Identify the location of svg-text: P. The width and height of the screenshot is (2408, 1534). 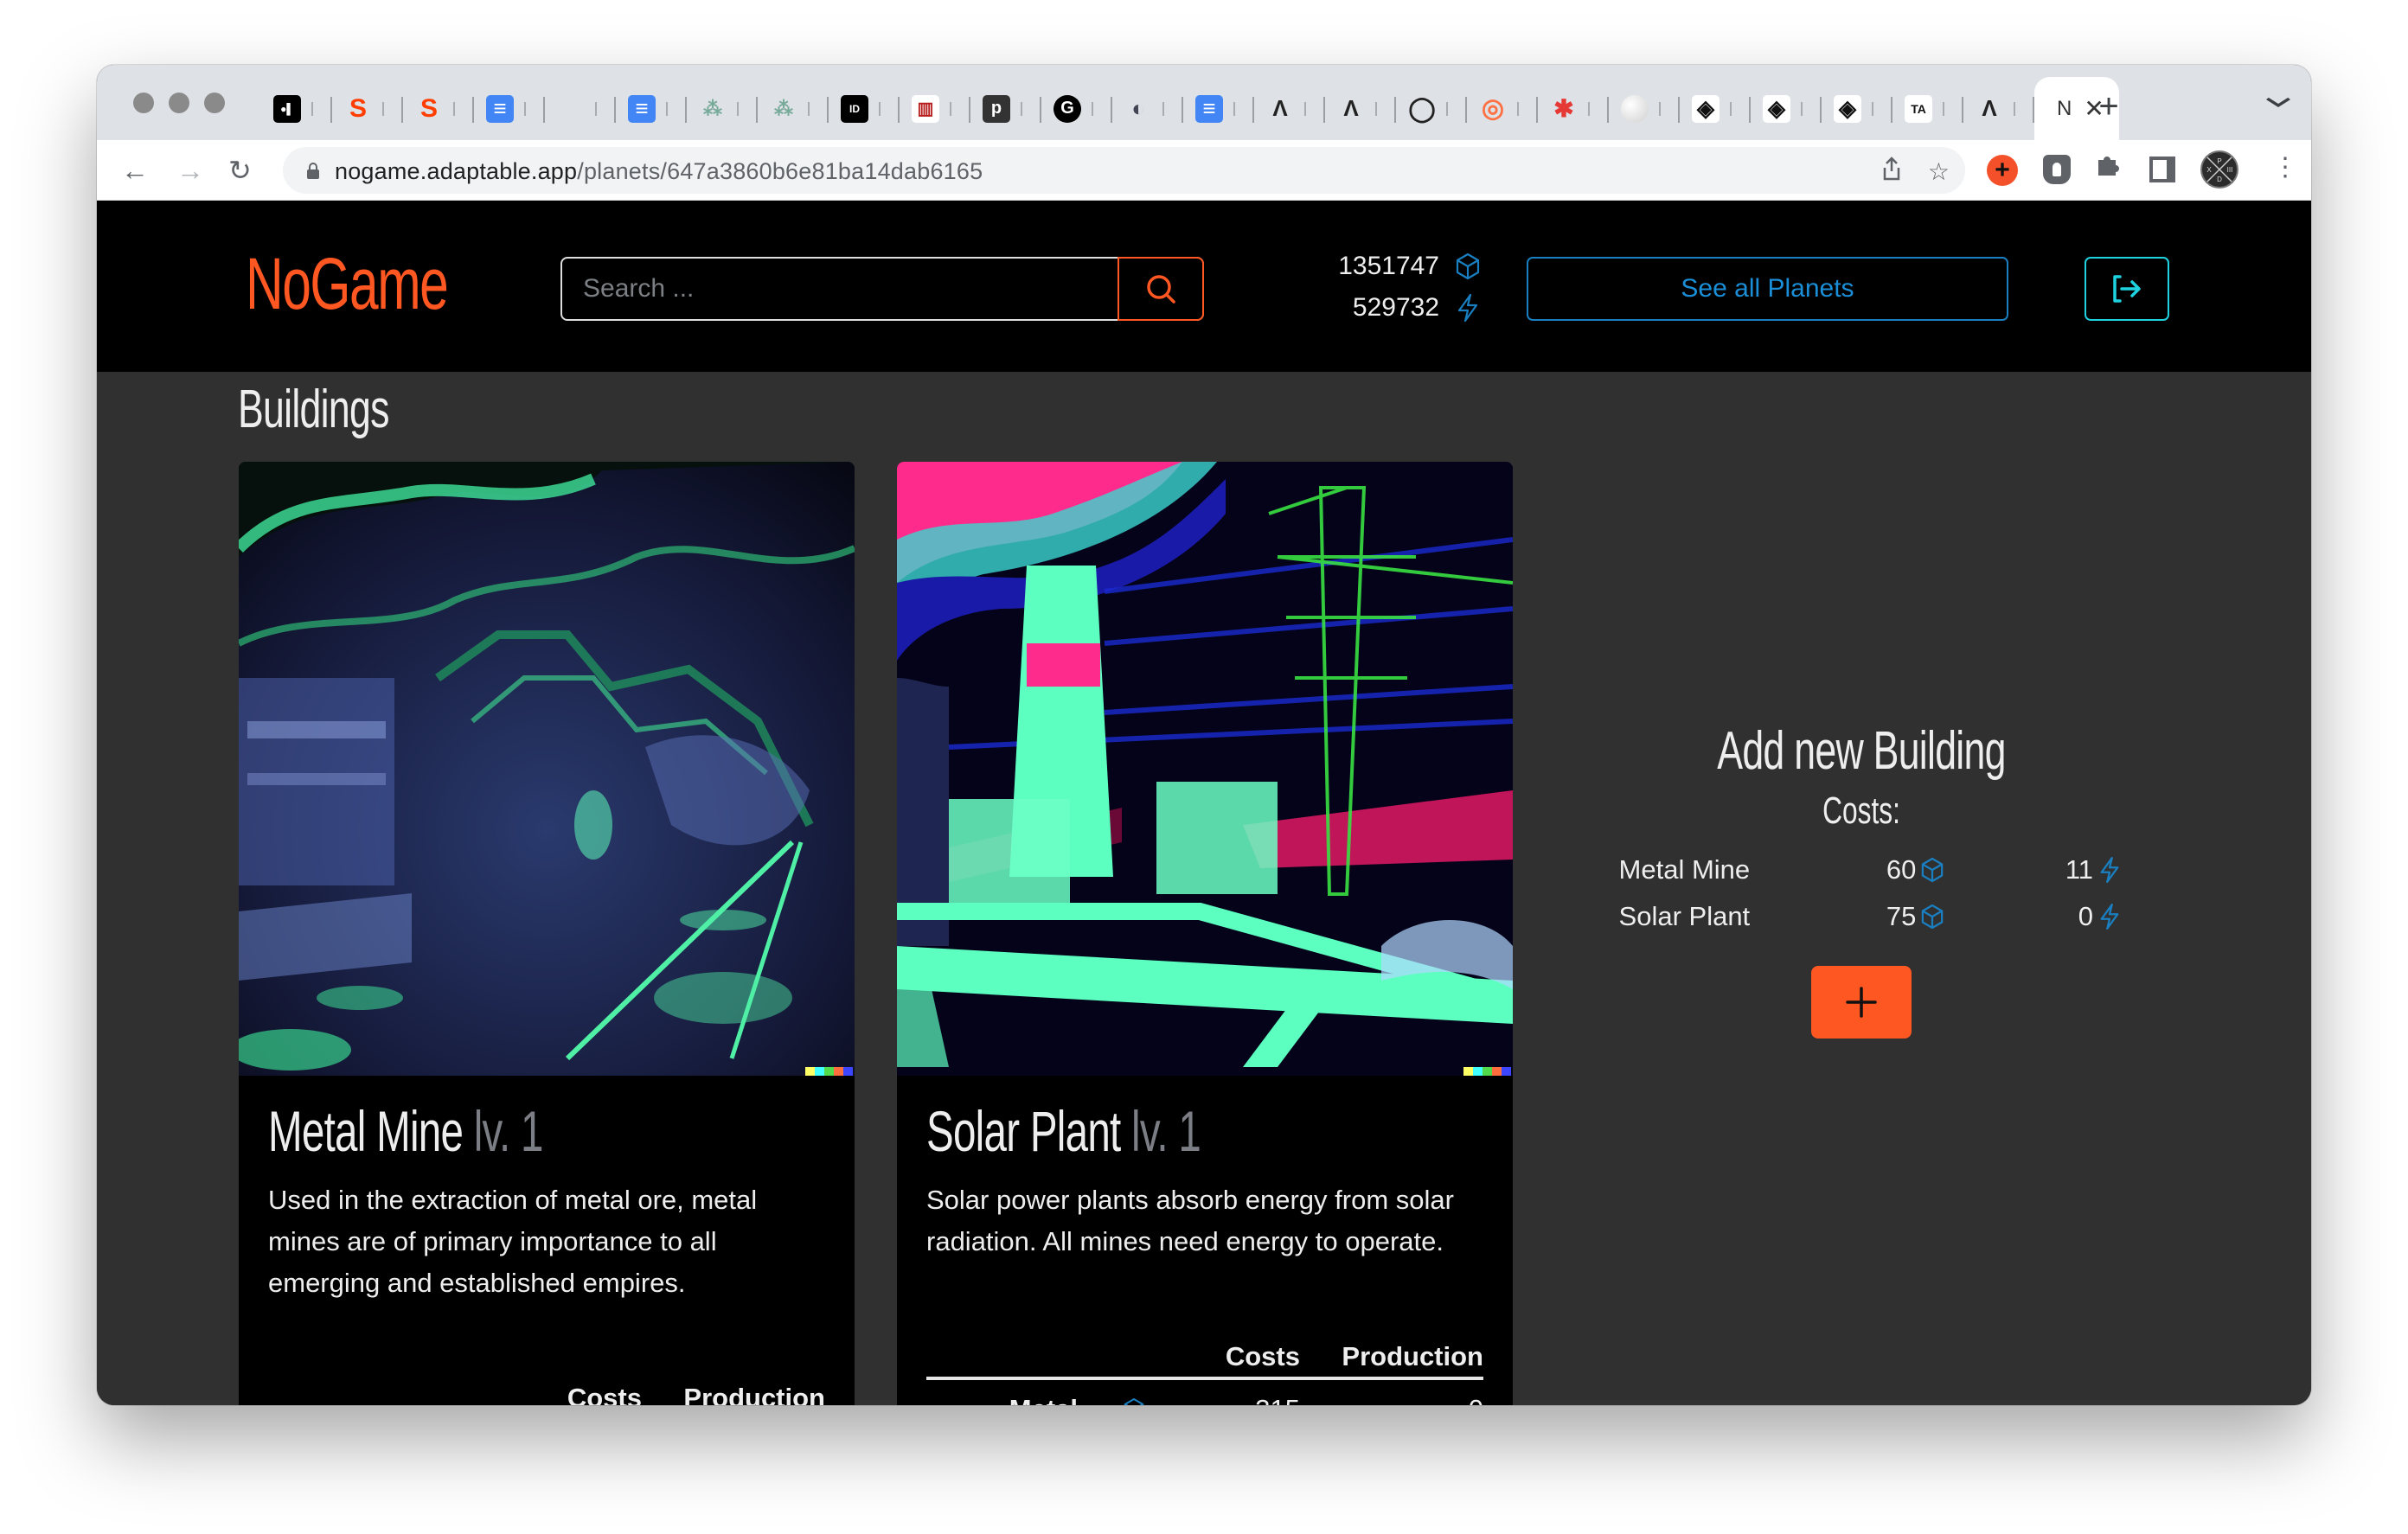
(2219, 161).